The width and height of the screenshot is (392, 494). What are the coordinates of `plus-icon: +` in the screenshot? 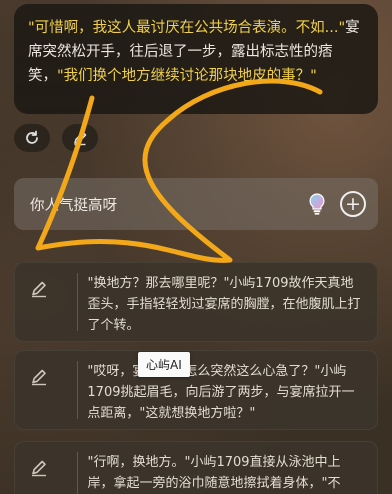 It's located at (353, 203).